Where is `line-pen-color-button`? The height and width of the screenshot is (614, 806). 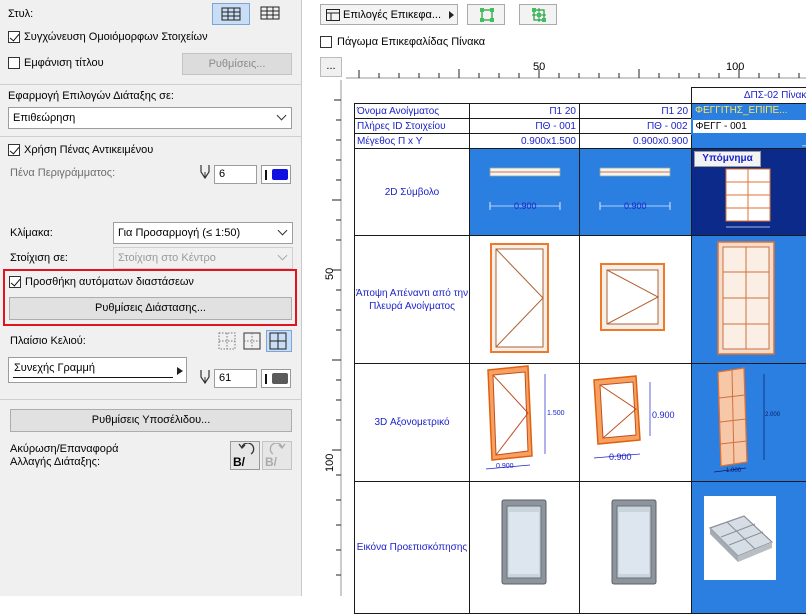
line-pen-color-button is located at coordinates (276, 378).